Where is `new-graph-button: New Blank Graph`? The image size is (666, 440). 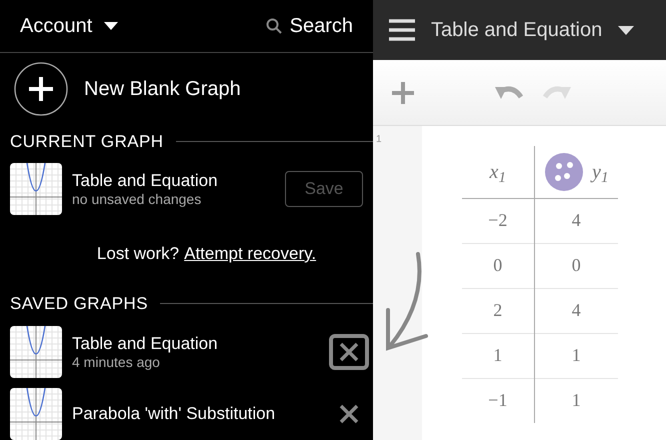 new-graph-button: New Blank Graph is located at coordinates (186, 88).